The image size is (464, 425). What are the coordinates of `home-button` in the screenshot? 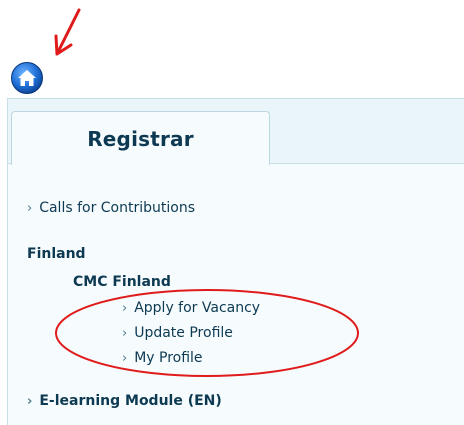 It's located at (27, 78).